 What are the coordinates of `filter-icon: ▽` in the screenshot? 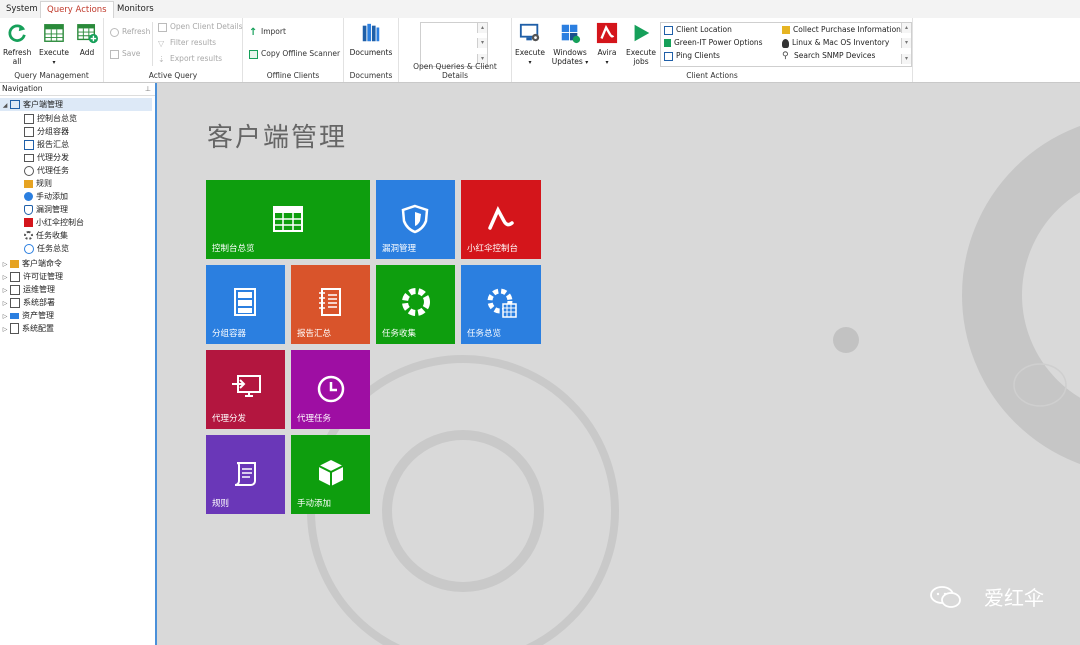 It's located at (161, 43).